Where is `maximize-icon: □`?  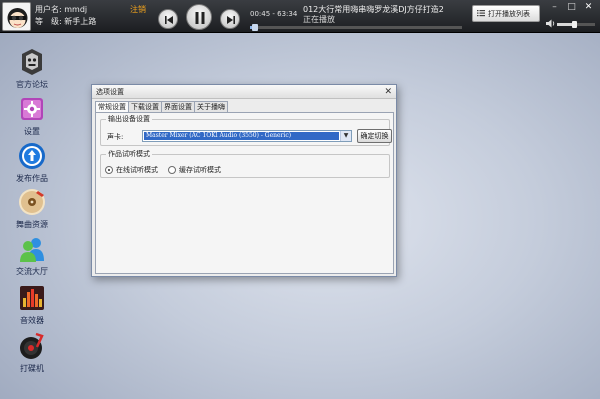
maximize-icon: □ is located at coordinates (571, 7).